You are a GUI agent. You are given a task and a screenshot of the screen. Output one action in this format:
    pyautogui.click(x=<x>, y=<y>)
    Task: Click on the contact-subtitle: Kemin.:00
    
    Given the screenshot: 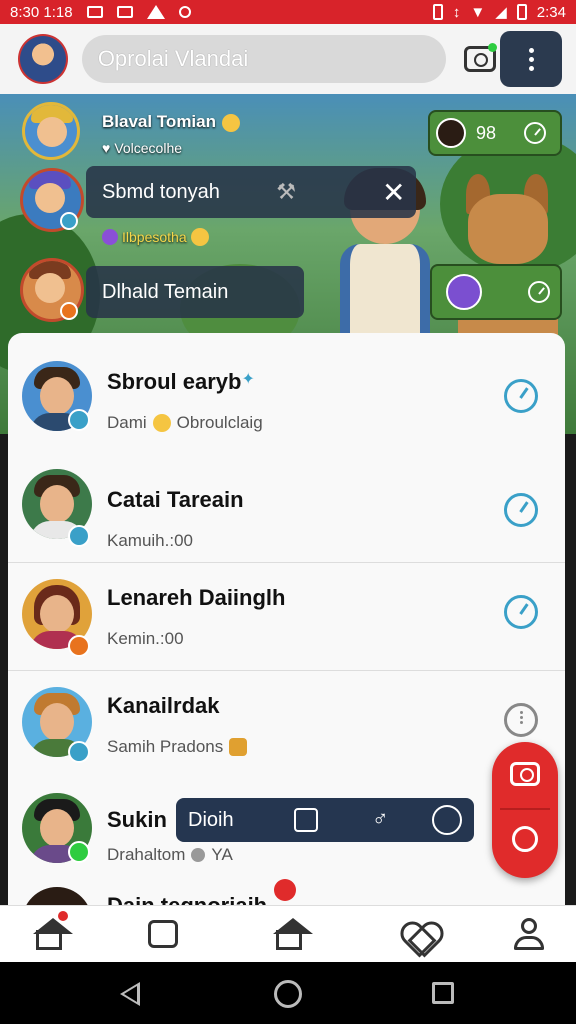 What is the action you would take?
    pyautogui.click(x=145, y=638)
    